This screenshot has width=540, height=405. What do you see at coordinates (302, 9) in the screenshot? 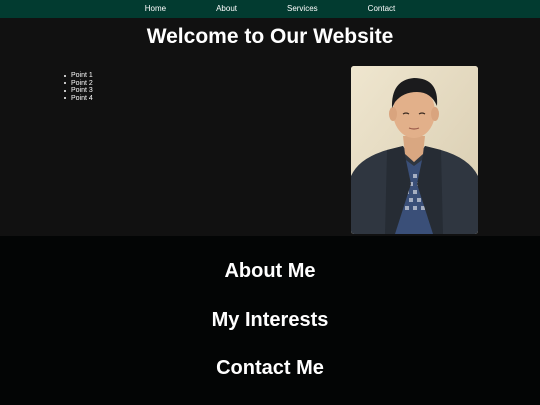
I see `nav-link-services: Services` at bounding box center [302, 9].